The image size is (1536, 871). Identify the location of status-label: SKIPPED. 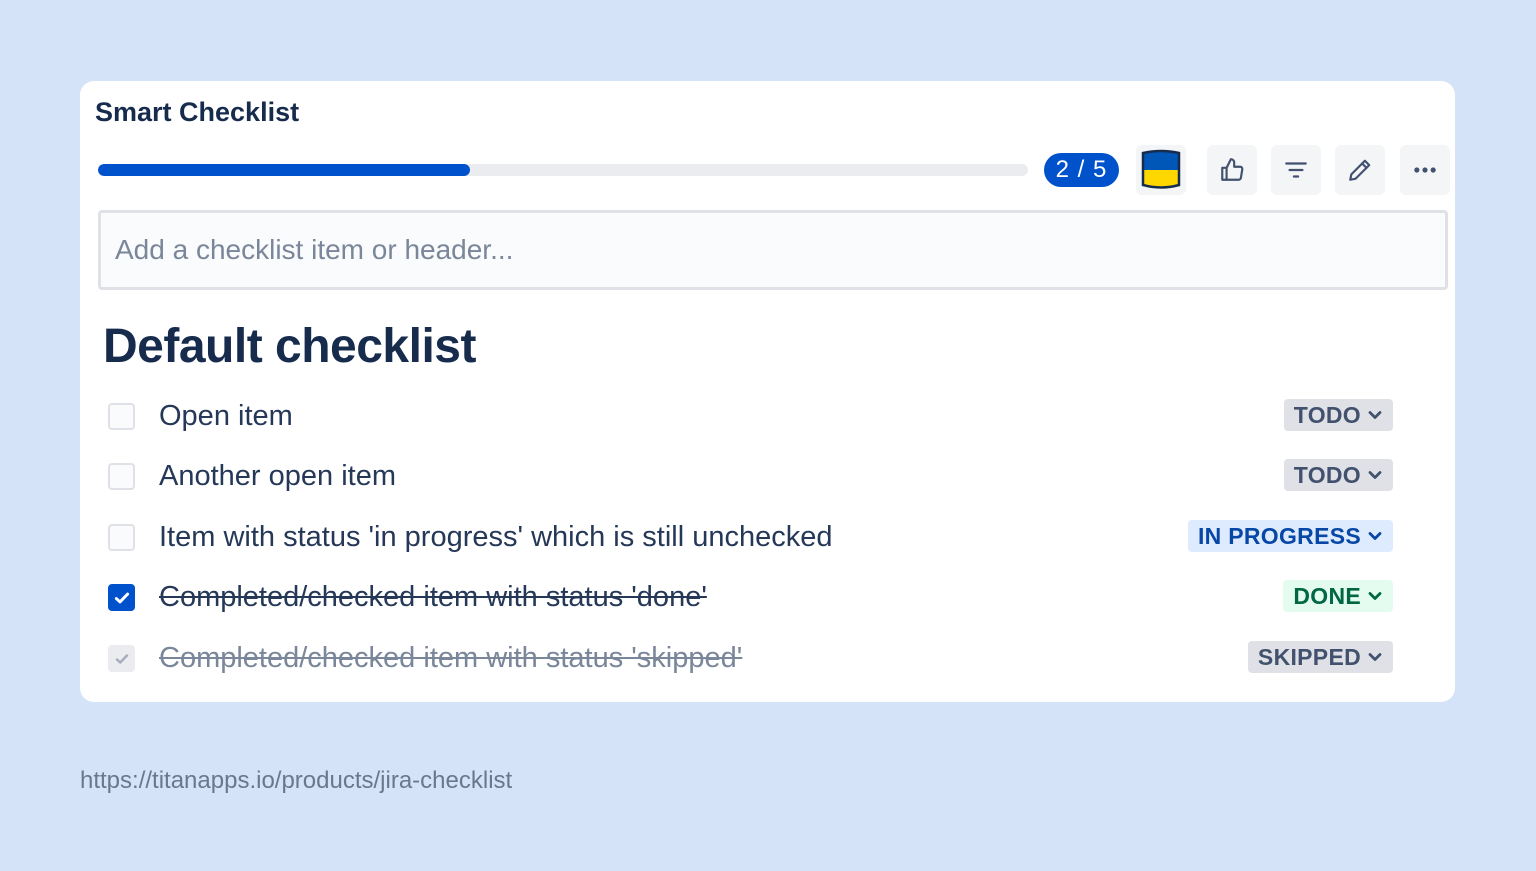
(1309, 656).